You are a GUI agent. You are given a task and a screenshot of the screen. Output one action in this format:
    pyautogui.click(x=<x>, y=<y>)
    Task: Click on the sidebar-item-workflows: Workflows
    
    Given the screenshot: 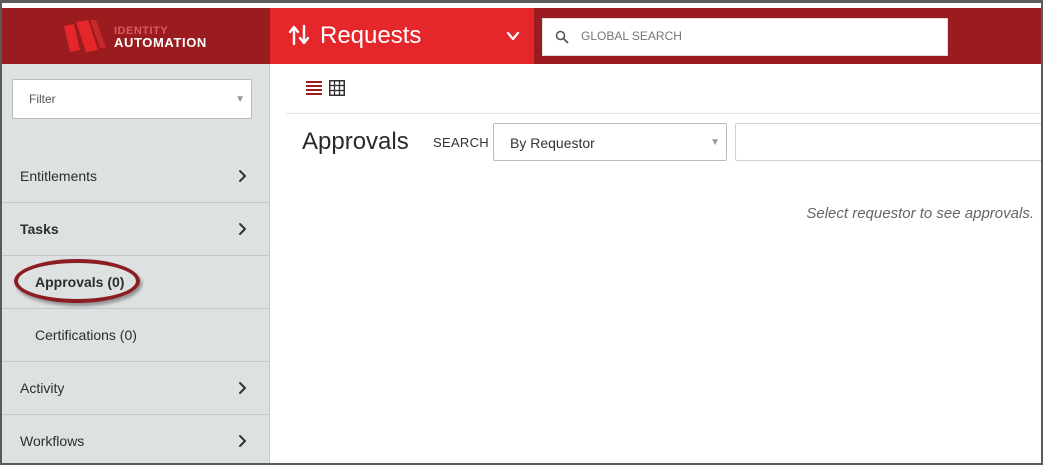 What is the action you would take?
    pyautogui.click(x=136, y=439)
    